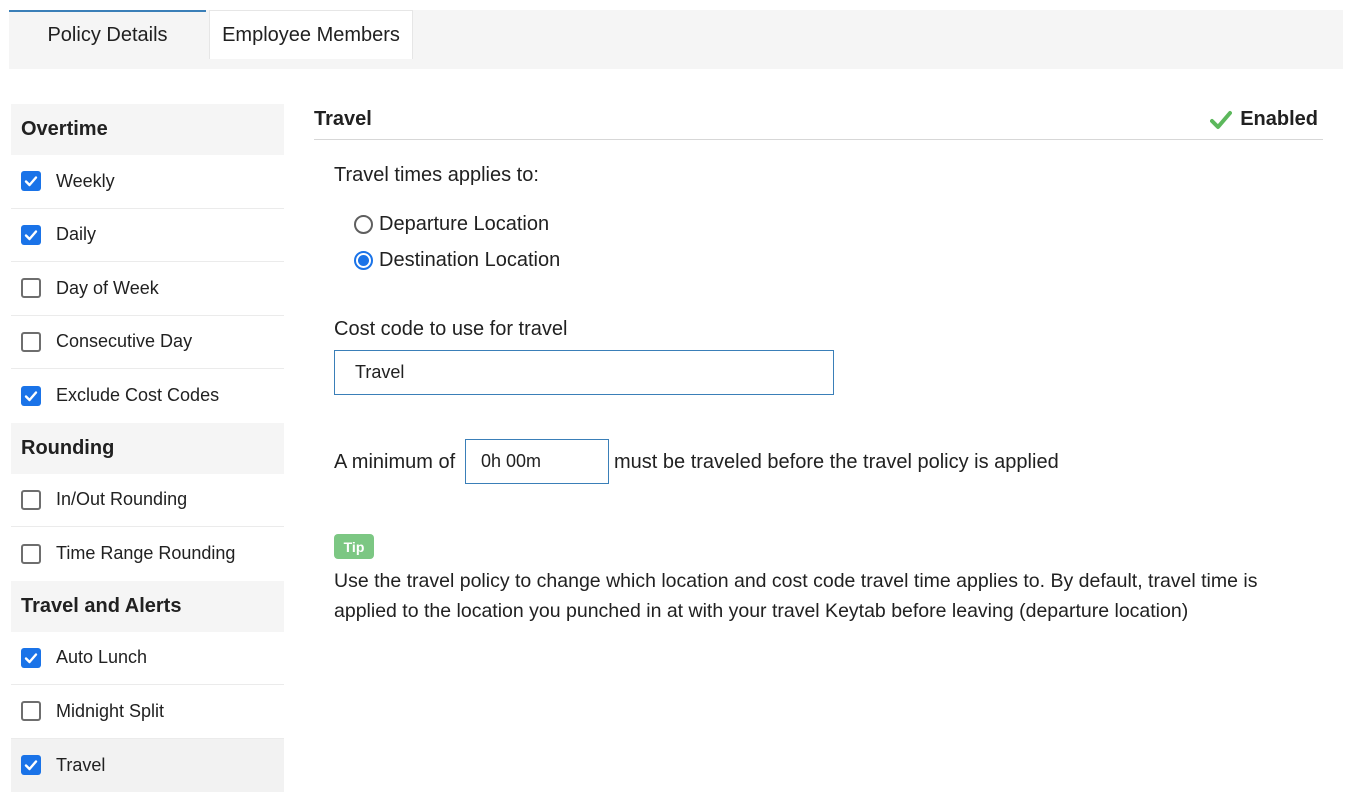 This screenshot has height=805, width=1347. Describe the element at coordinates (470, 260) in the screenshot. I see `radio-label: Destination Location` at that location.